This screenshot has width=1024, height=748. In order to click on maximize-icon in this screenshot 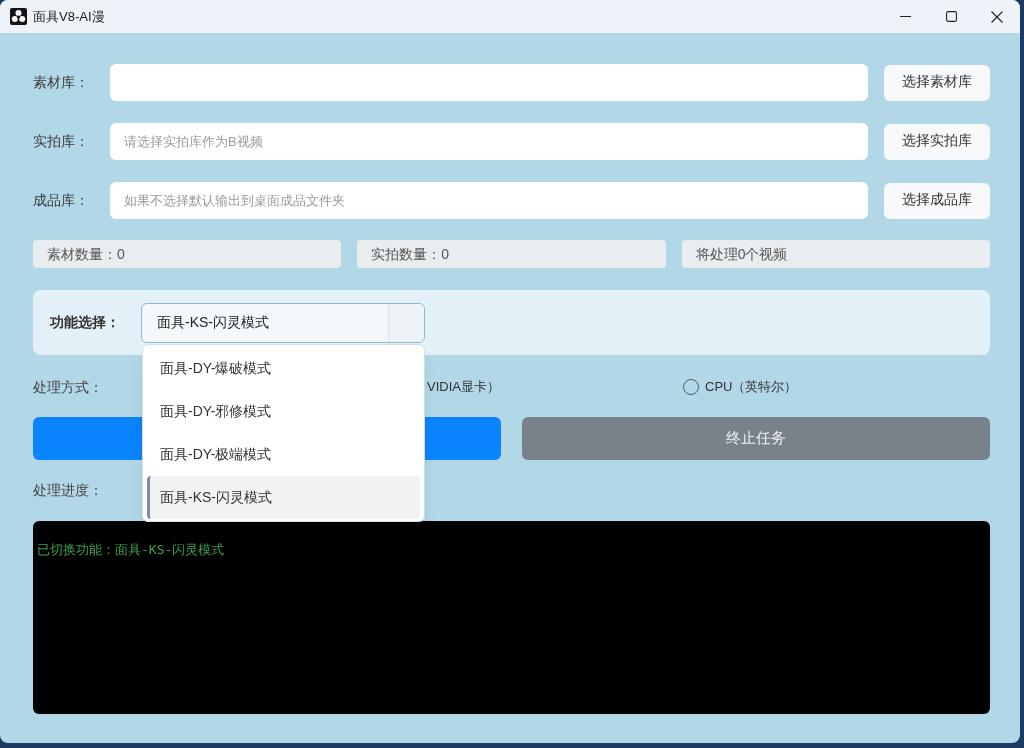, I will do `click(951, 16)`.